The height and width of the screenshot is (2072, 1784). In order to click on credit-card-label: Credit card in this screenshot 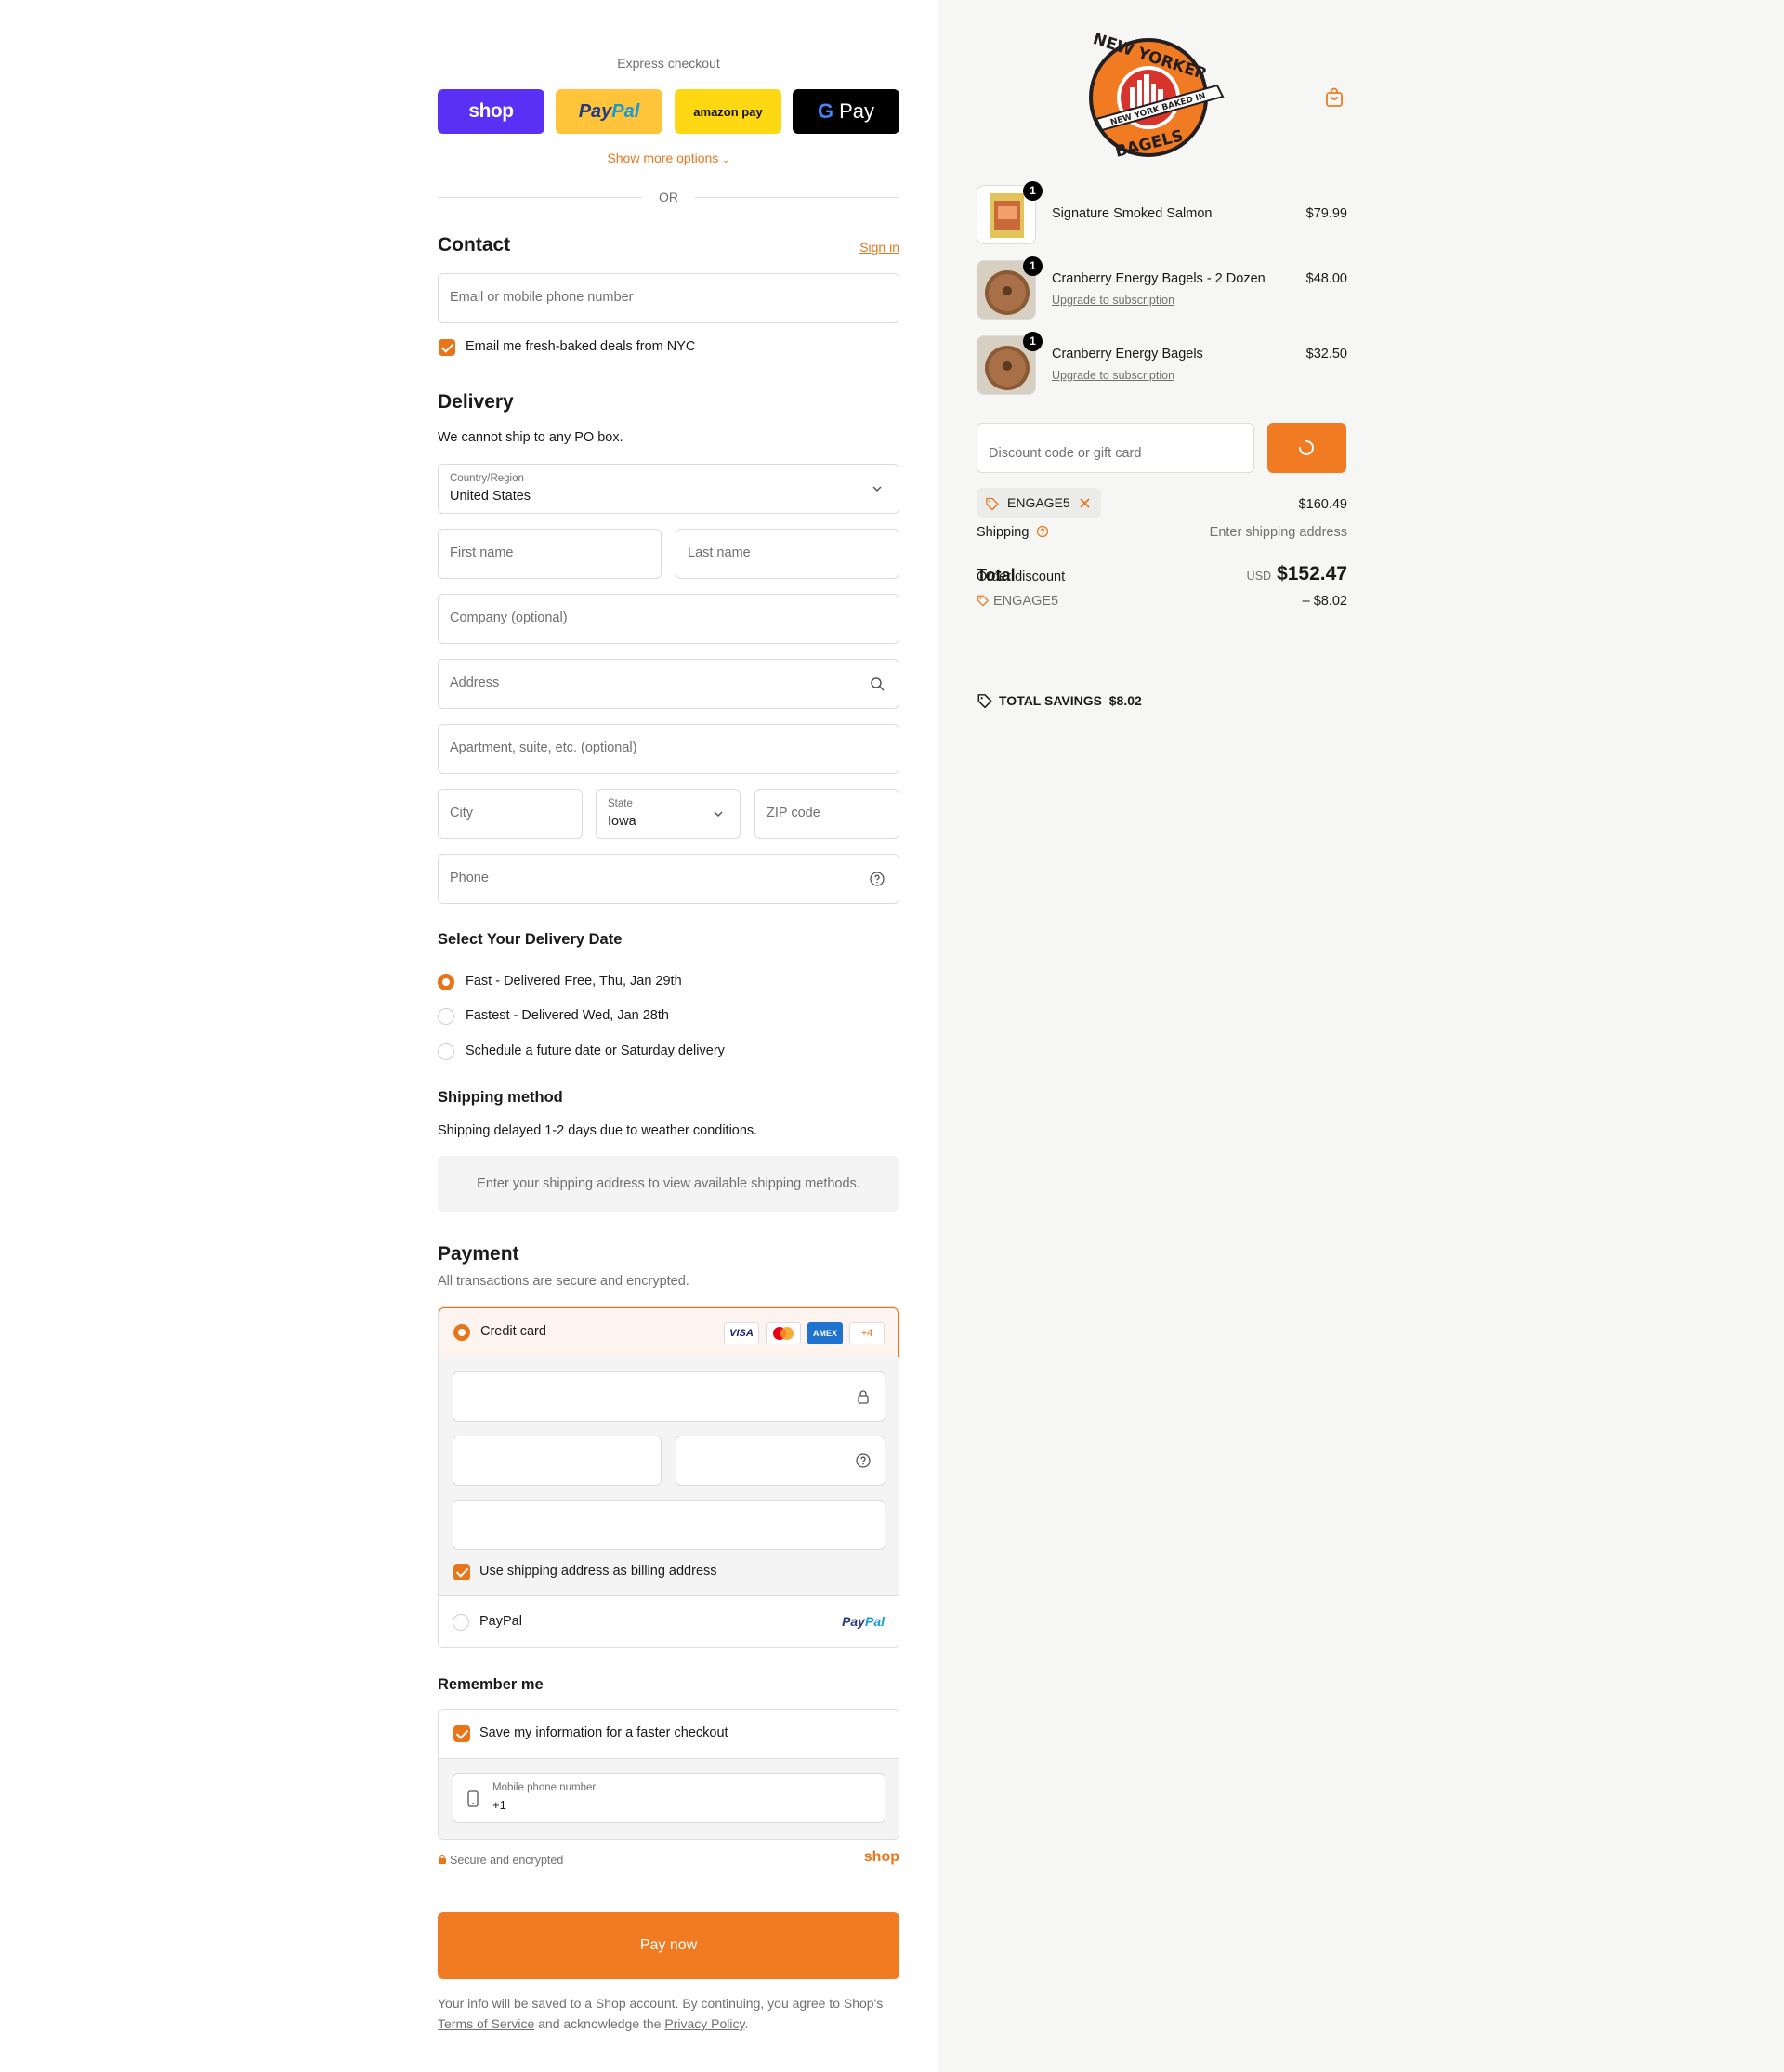, I will do `click(513, 1331)`.